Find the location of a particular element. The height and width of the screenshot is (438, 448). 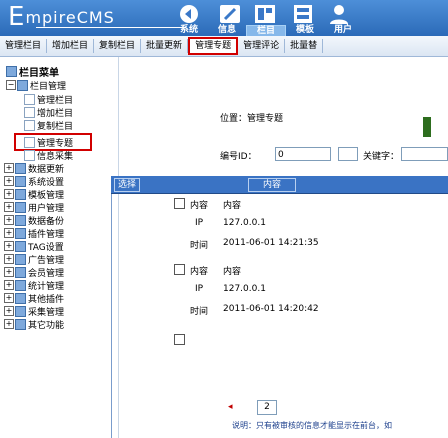

tree-item-copy-column: 复制栏目 is located at coordinates (49, 125).